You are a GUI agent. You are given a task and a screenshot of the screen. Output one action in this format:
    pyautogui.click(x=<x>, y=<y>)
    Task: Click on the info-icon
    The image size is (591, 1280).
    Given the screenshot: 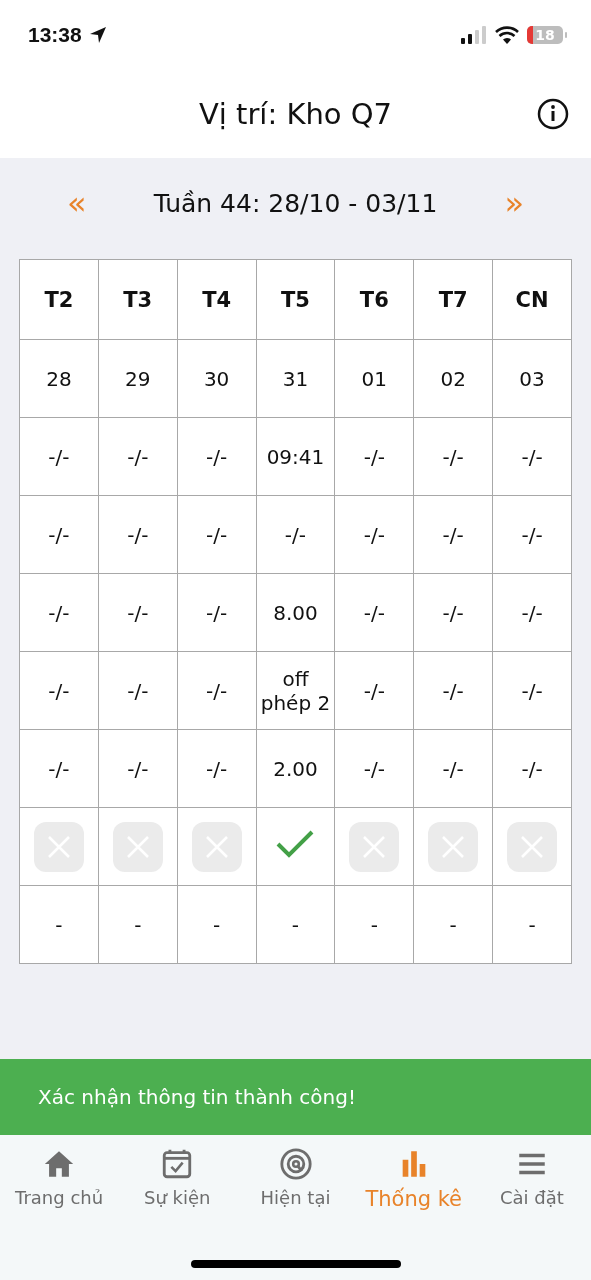 What is the action you would take?
    pyautogui.click(x=553, y=114)
    